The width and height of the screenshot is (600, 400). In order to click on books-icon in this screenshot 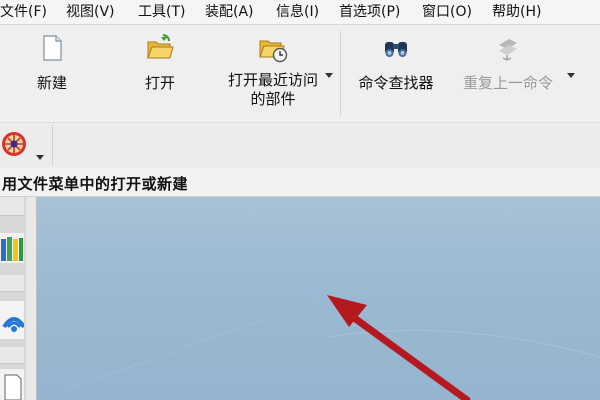, I will do `click(12, 245)`.